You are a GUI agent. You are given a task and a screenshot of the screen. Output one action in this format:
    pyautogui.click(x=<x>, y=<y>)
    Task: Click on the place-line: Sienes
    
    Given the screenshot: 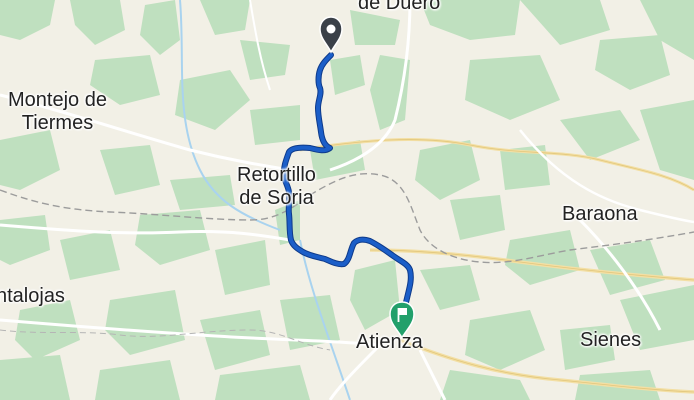 What is the action you would take?
    pyautogui.click(x=611, y=340)
    